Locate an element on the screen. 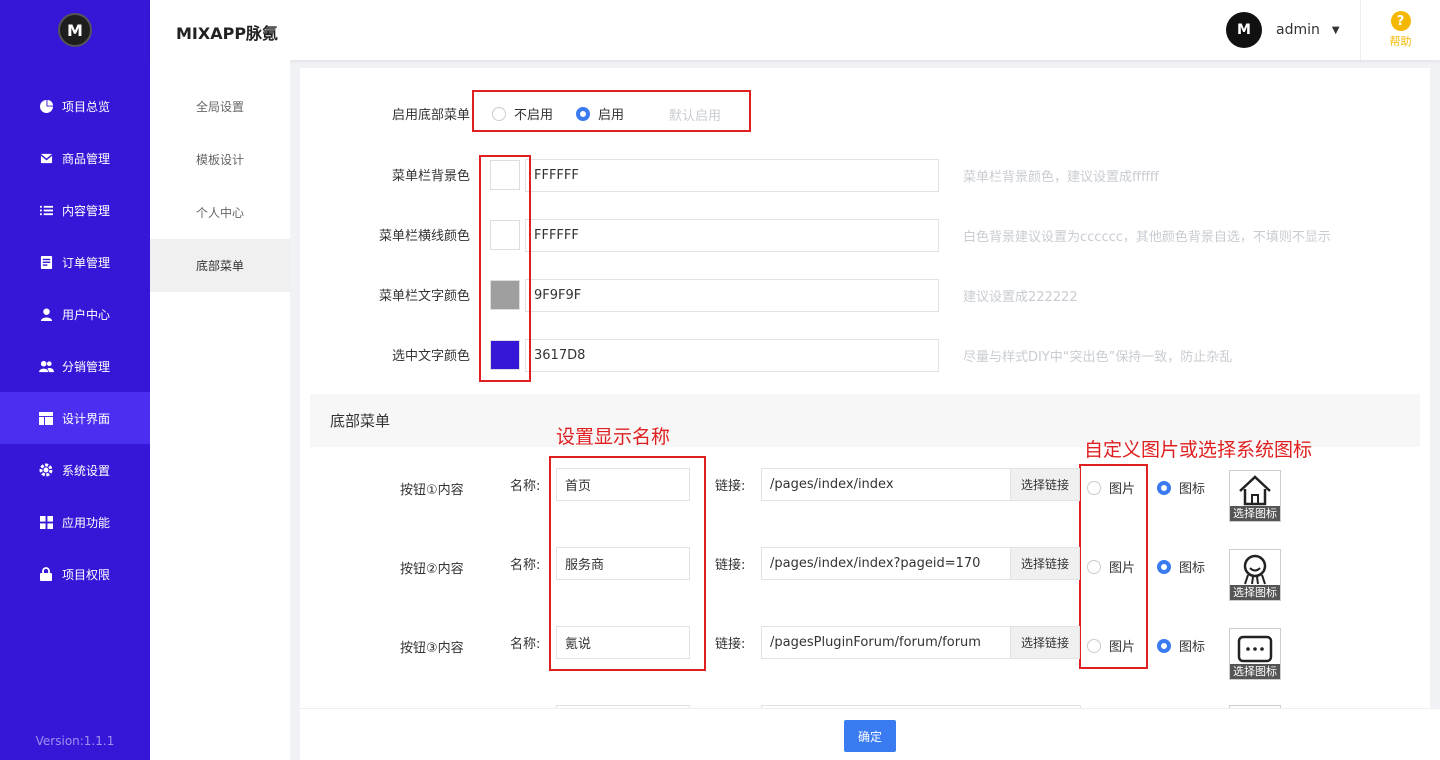  sidebar-item-users: 用户中心 is located at coordinates (75, 314).